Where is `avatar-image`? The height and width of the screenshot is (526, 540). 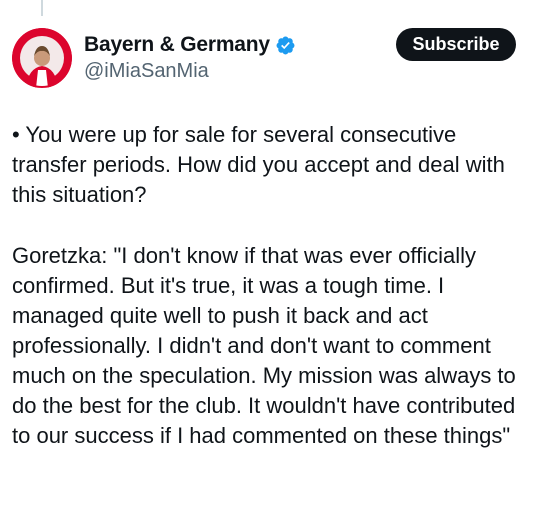
avatar-image is located at coordinates (42, 58).